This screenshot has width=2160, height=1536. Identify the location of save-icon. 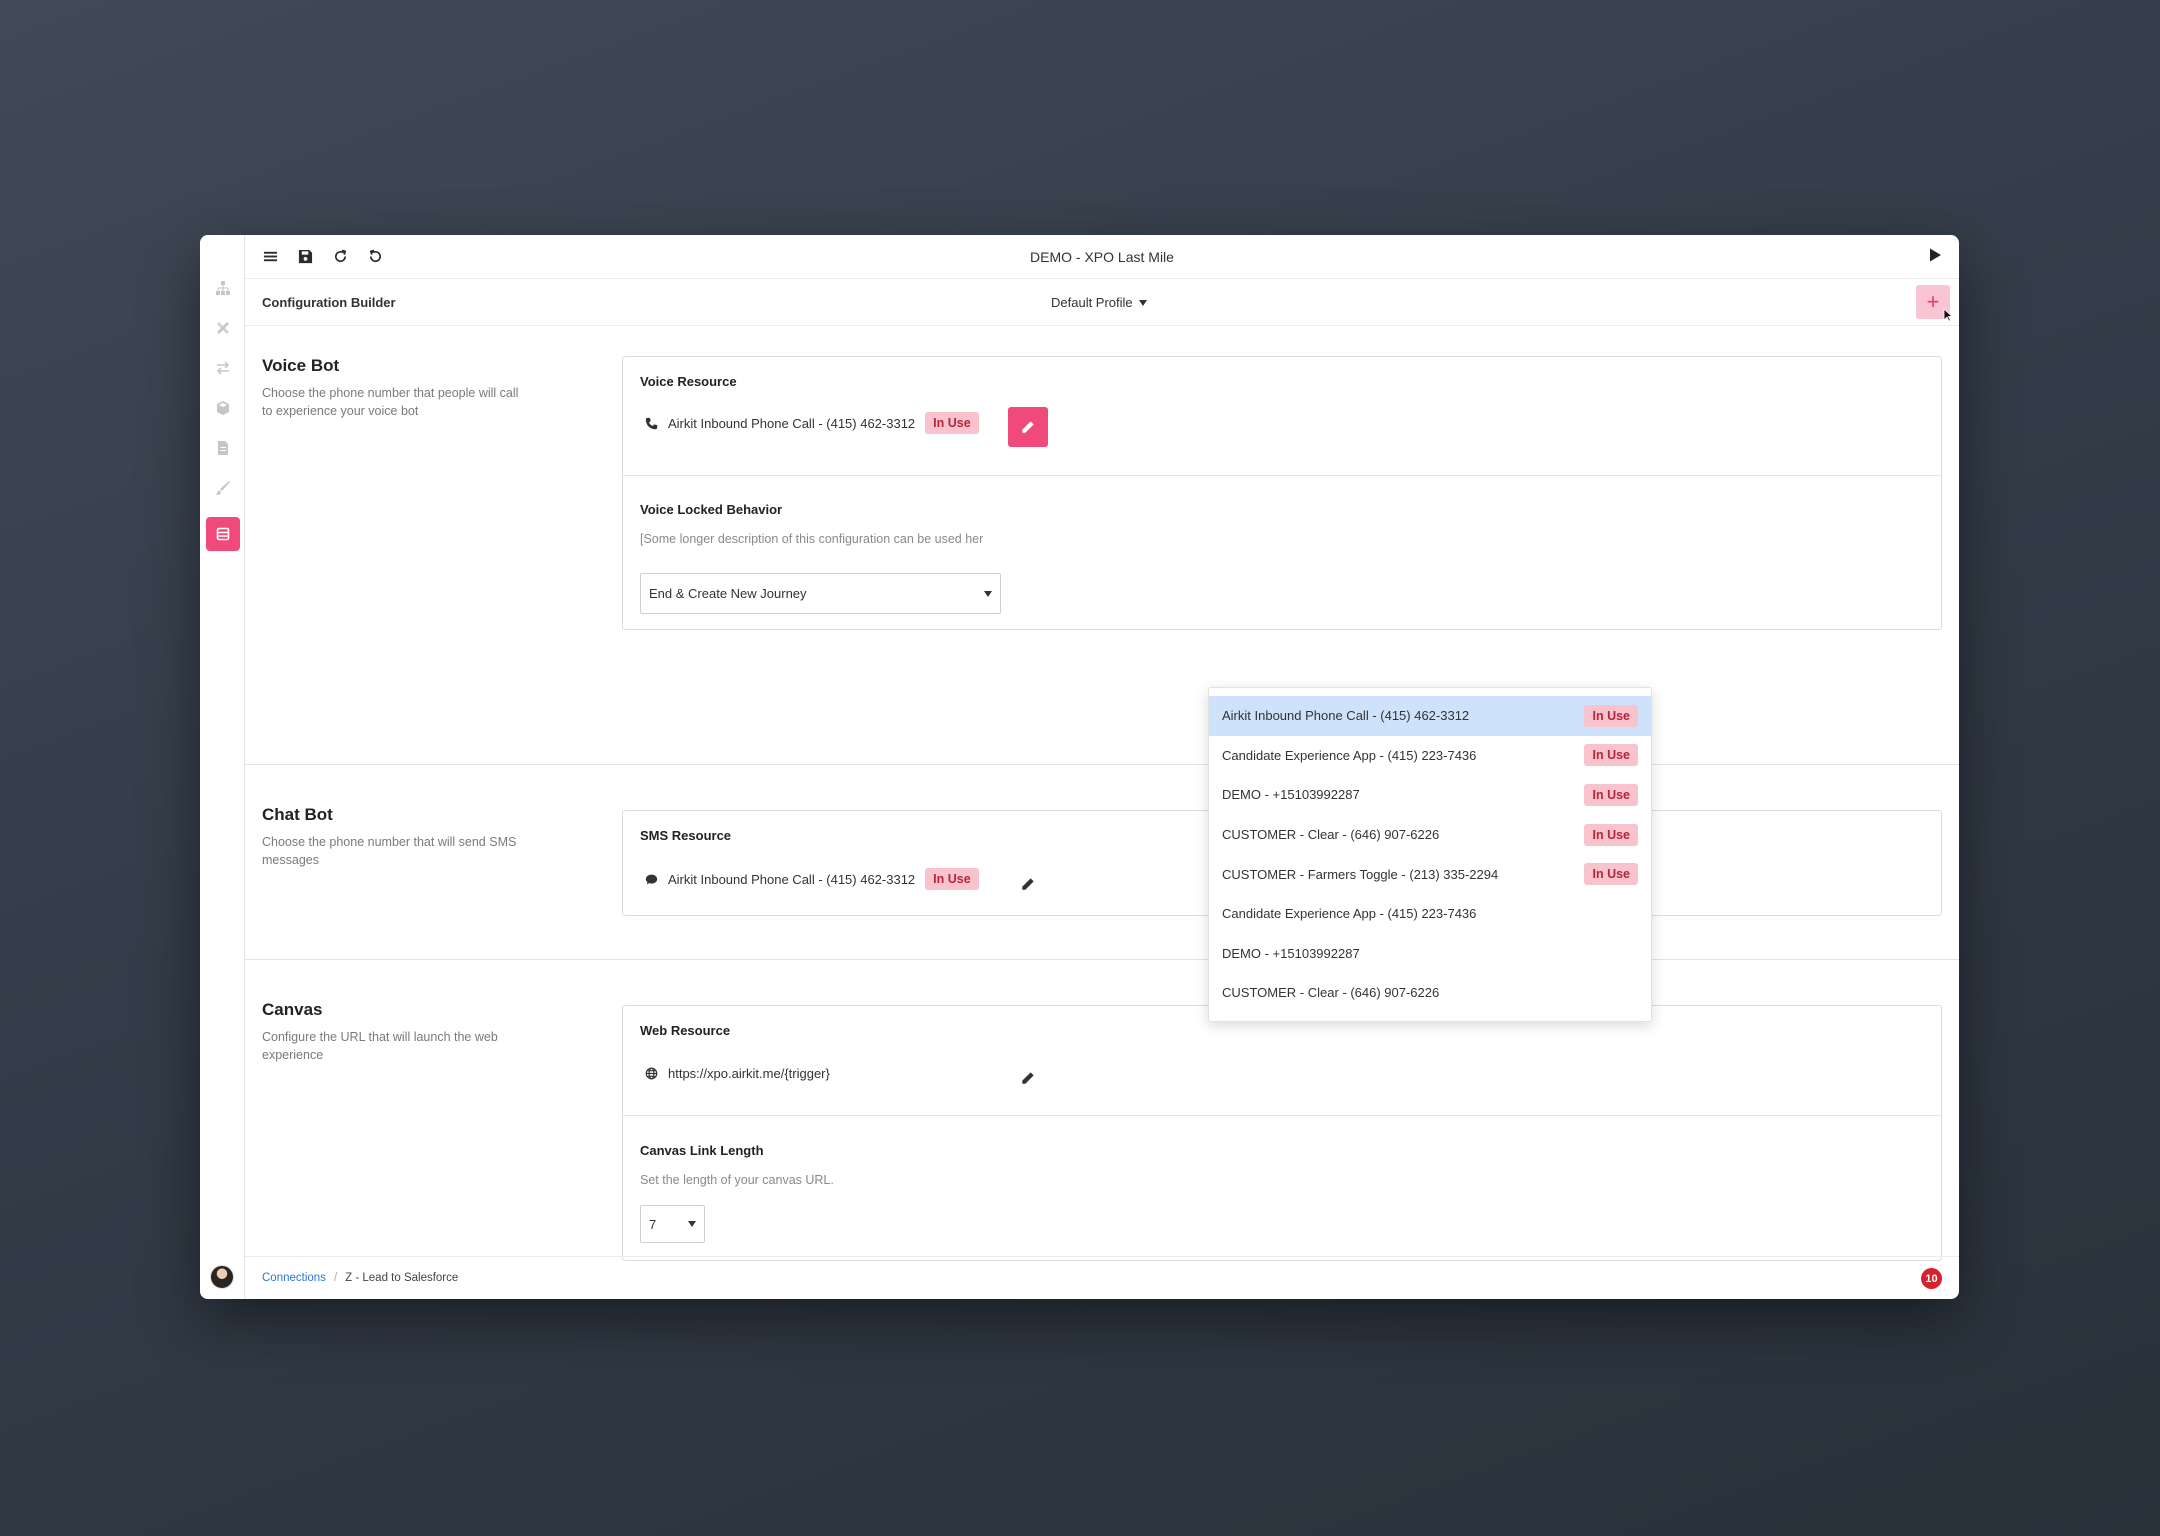
(305, 256).